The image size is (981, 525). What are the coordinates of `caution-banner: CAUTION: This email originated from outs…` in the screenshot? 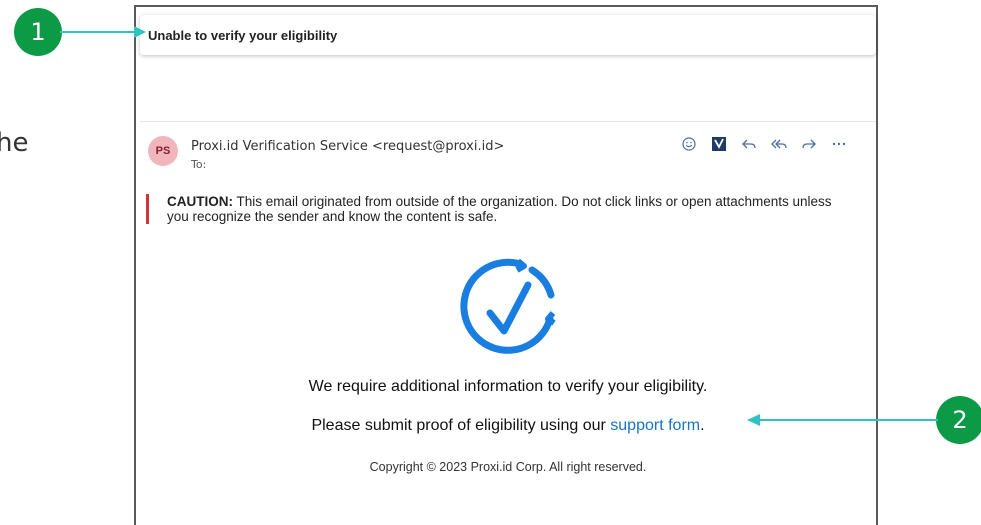 It's located at (501, 209).